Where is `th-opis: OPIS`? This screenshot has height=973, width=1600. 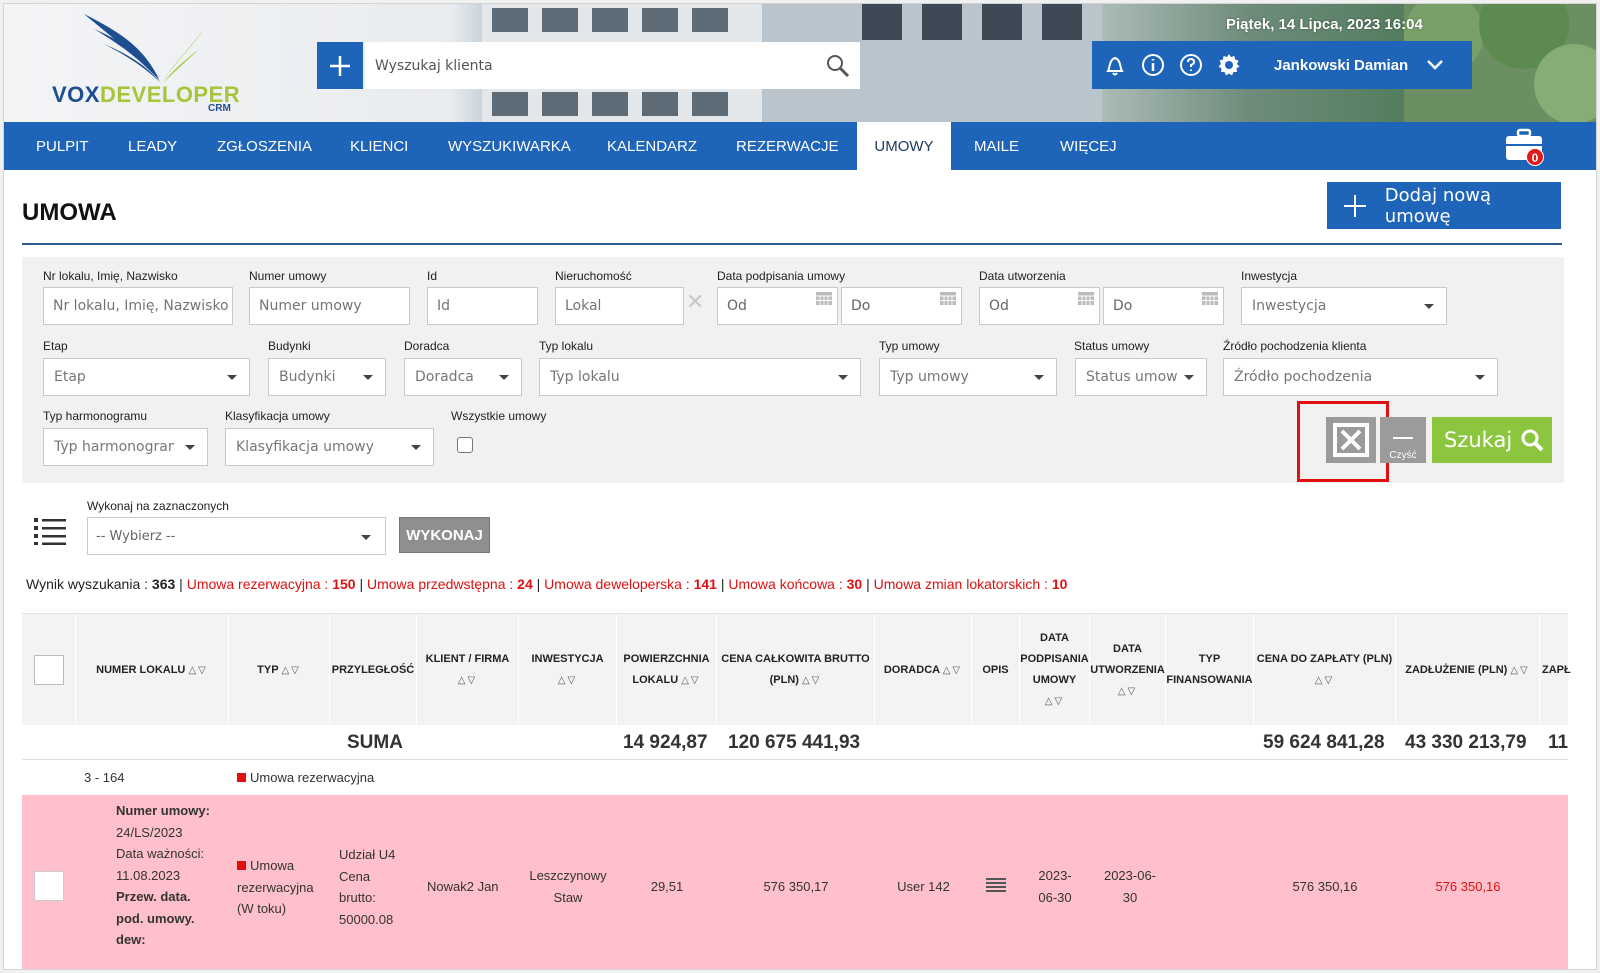
th-opis: OPIS is located at coordinates (996, 670).